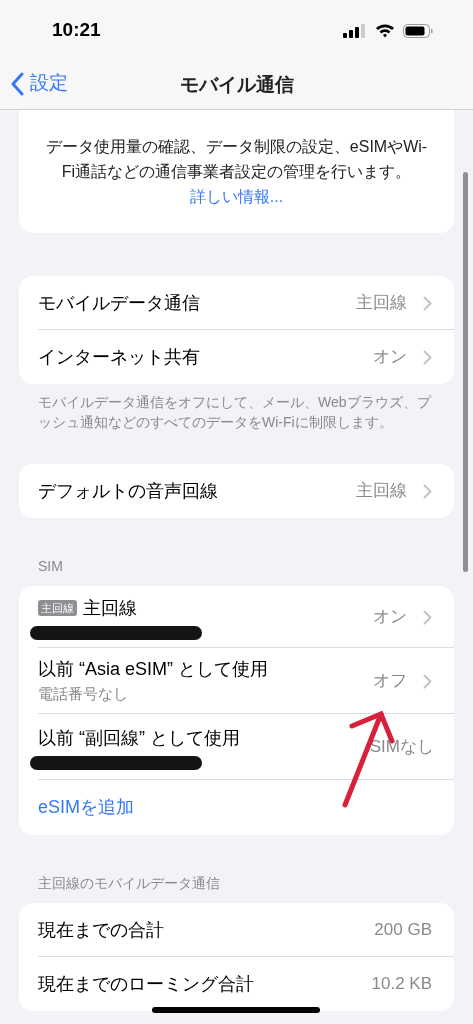 The height and width of the screenshot is (1024, 473). I want to click on list-row: 以前 “副回線” として使用 SIMなし, so click(236, 747).